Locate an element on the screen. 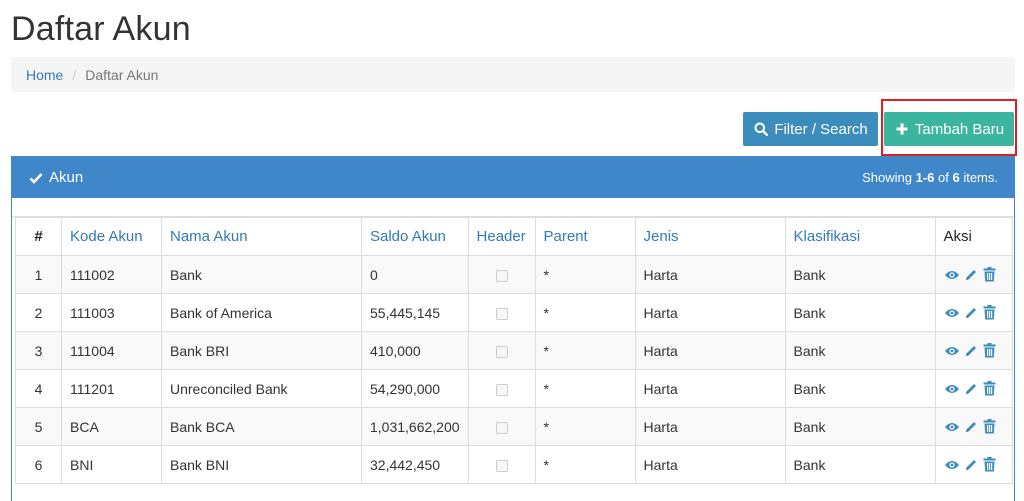 The height and width of the screenshot is (501, 1024). panel-title-label: Akun is located at coordinates (66, 177).